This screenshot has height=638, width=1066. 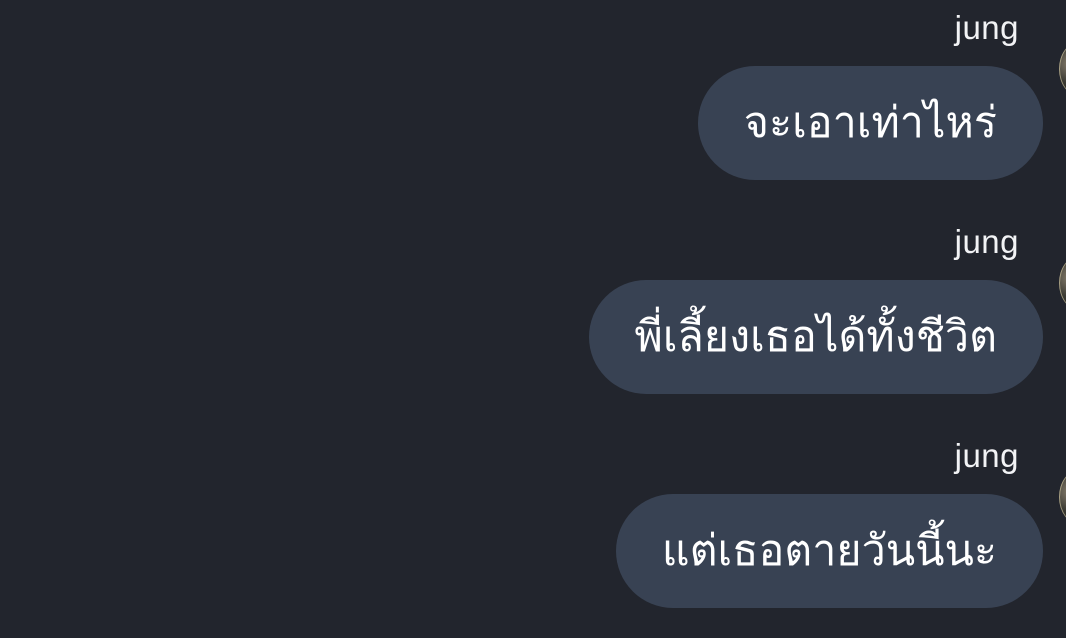 What do you see at coordinates (870, 123) in the screenshot?
I see `message-bubble: จะเอาเท่าไหร่` at bounding box center [870, 123].